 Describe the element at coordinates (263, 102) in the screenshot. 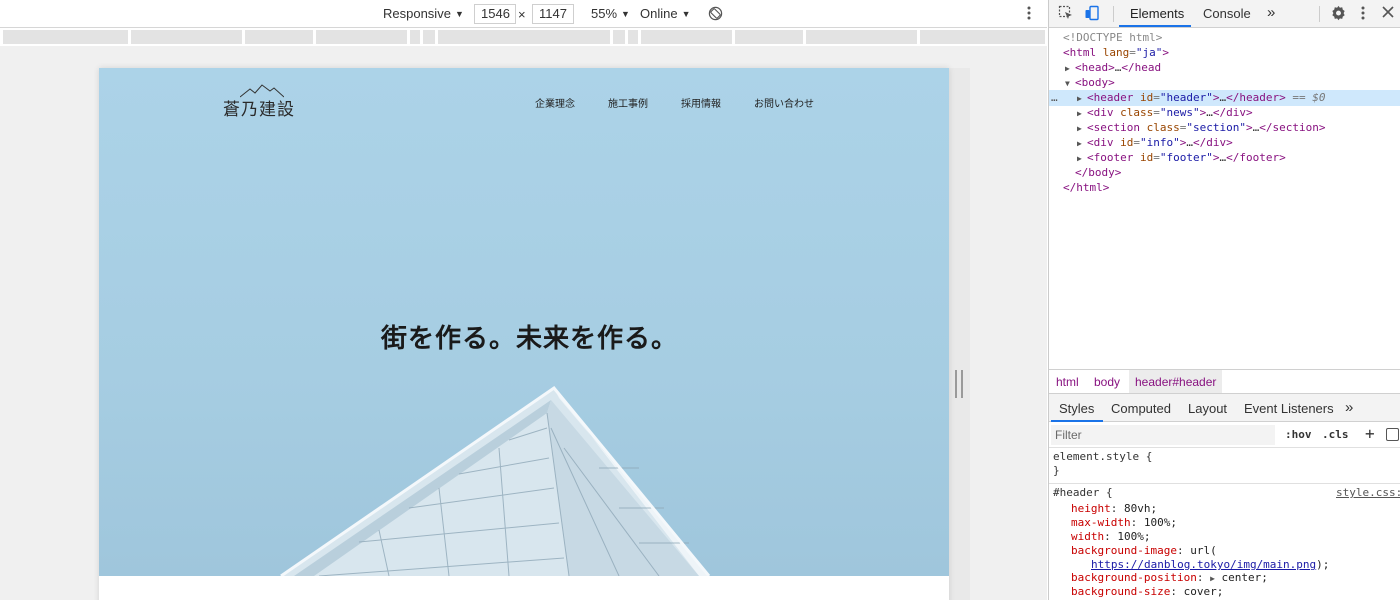

I see `site-logo: 蒼乃建設` at that location.